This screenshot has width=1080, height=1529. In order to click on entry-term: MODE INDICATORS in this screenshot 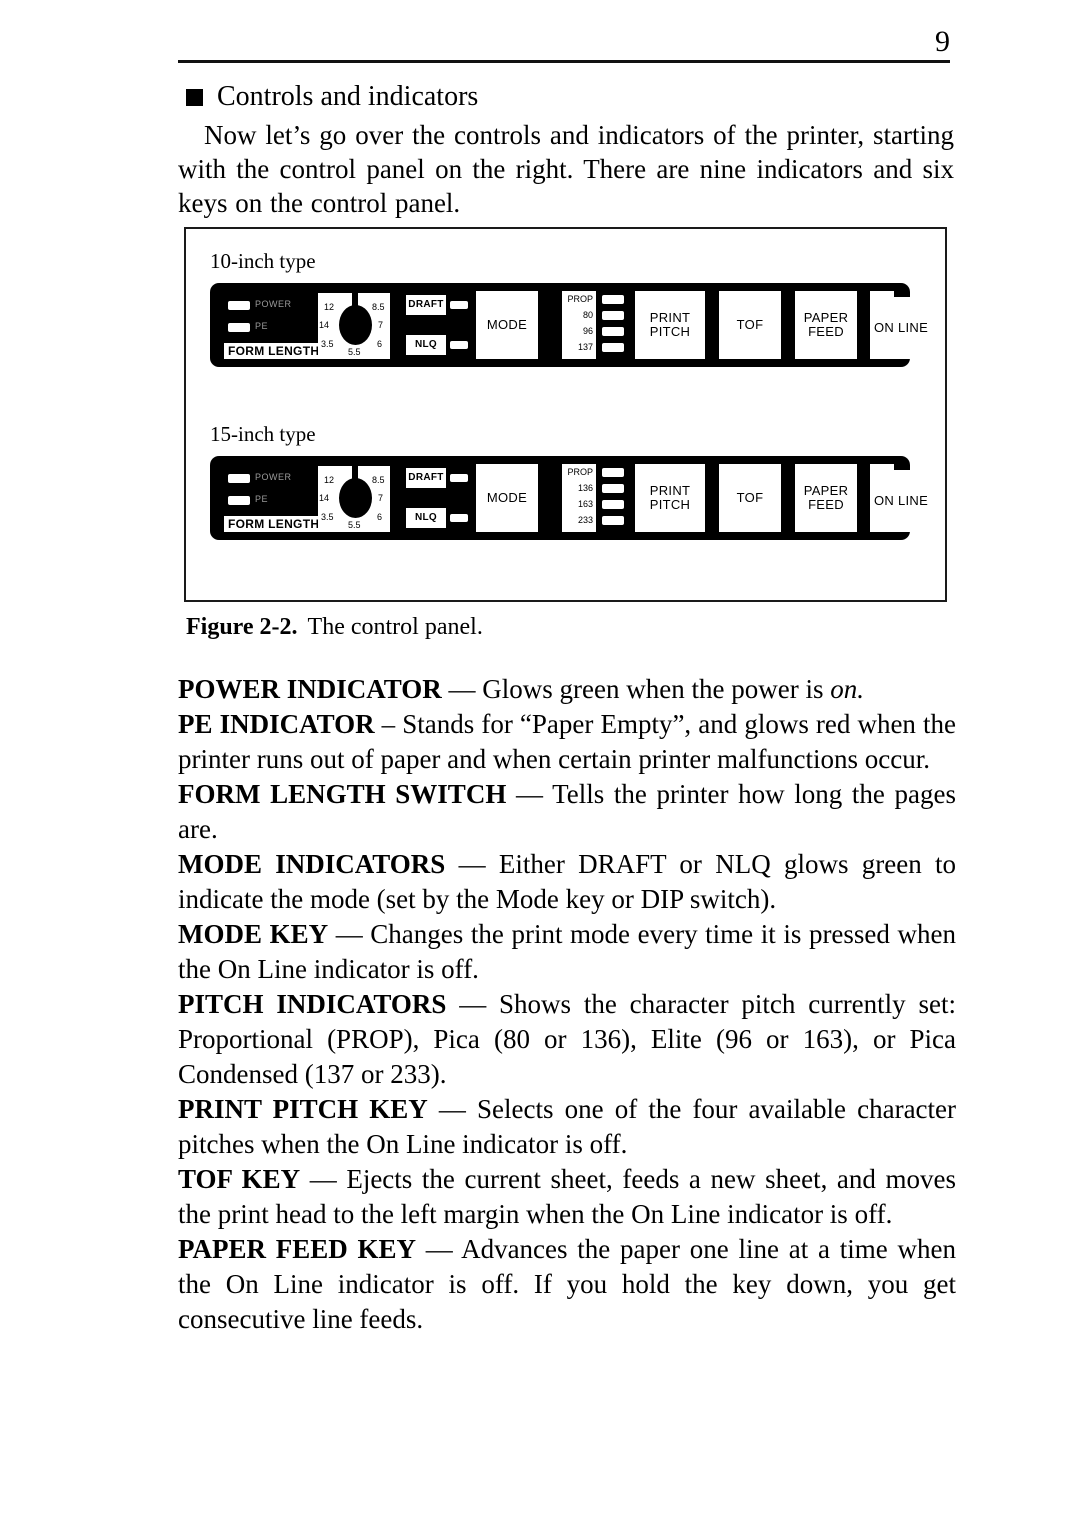, I will do `click(312, 864)`.